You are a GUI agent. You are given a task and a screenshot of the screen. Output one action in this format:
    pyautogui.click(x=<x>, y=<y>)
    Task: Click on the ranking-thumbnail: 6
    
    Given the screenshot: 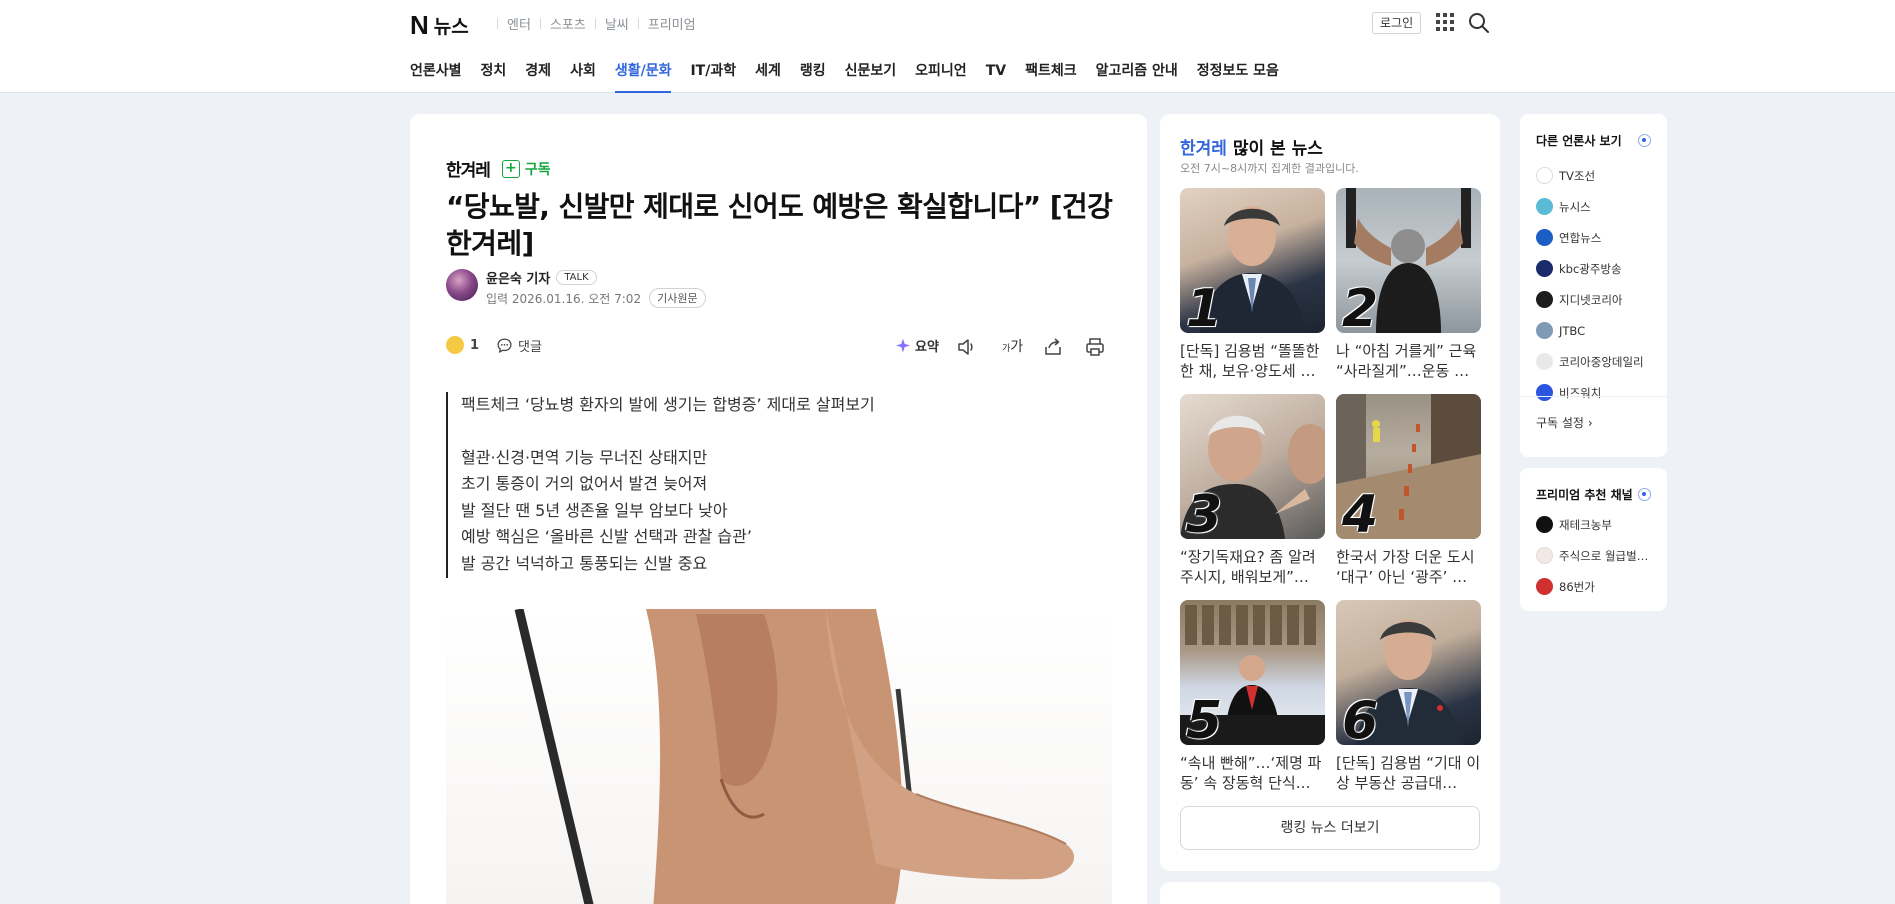 What is the action you would take?
    pyautogui.click(x=1408, y=672)
    